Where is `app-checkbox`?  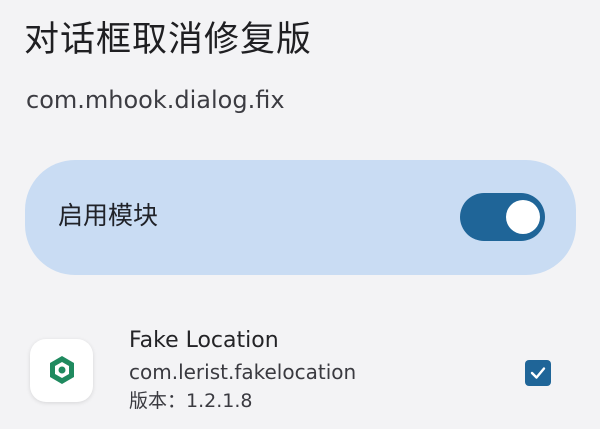 app-checkbox is located at coordinates (538, 373).